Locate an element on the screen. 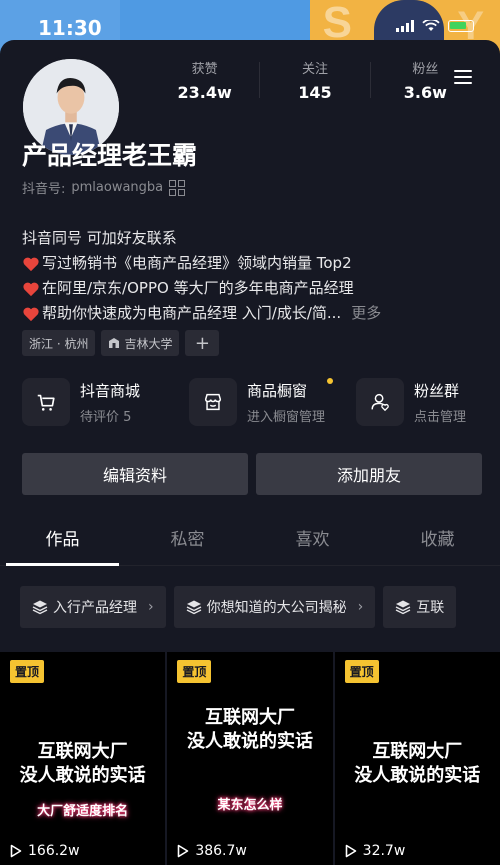  video-subtitle: 大厂舒适度排名 is located at coordinates (83, 811).